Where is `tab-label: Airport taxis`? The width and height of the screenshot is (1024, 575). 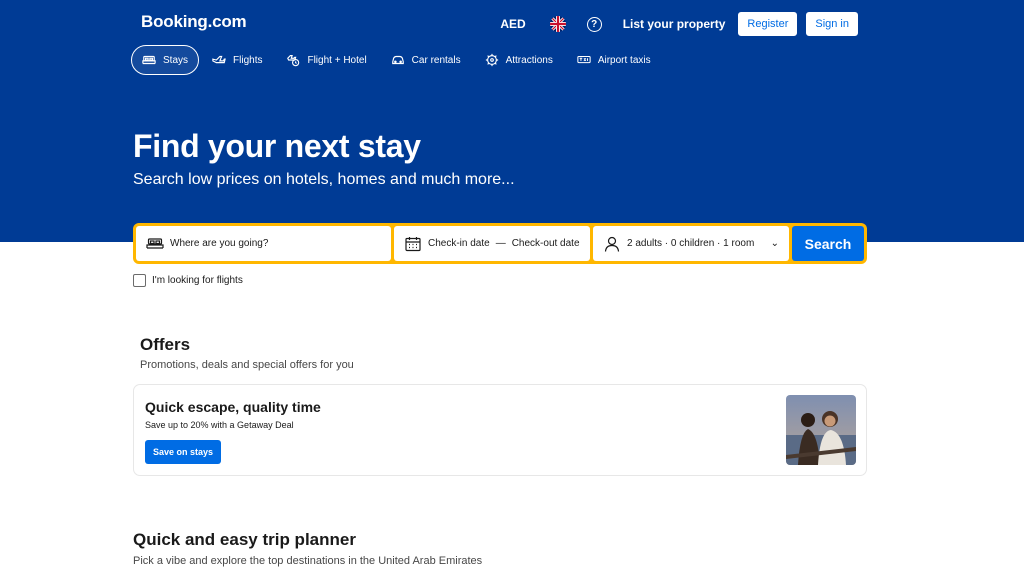 tab-label: Airport taxis is located at coordinates (624, 60).